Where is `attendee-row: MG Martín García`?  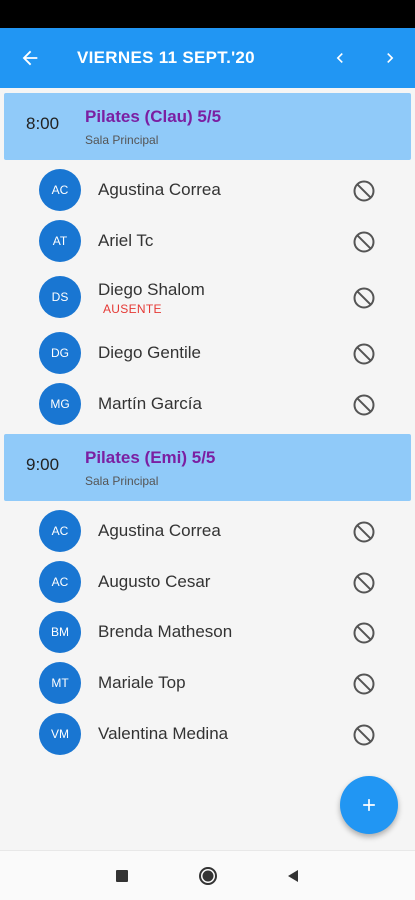
attendee-row: MG Martín García is located at coordinates (207, 404).